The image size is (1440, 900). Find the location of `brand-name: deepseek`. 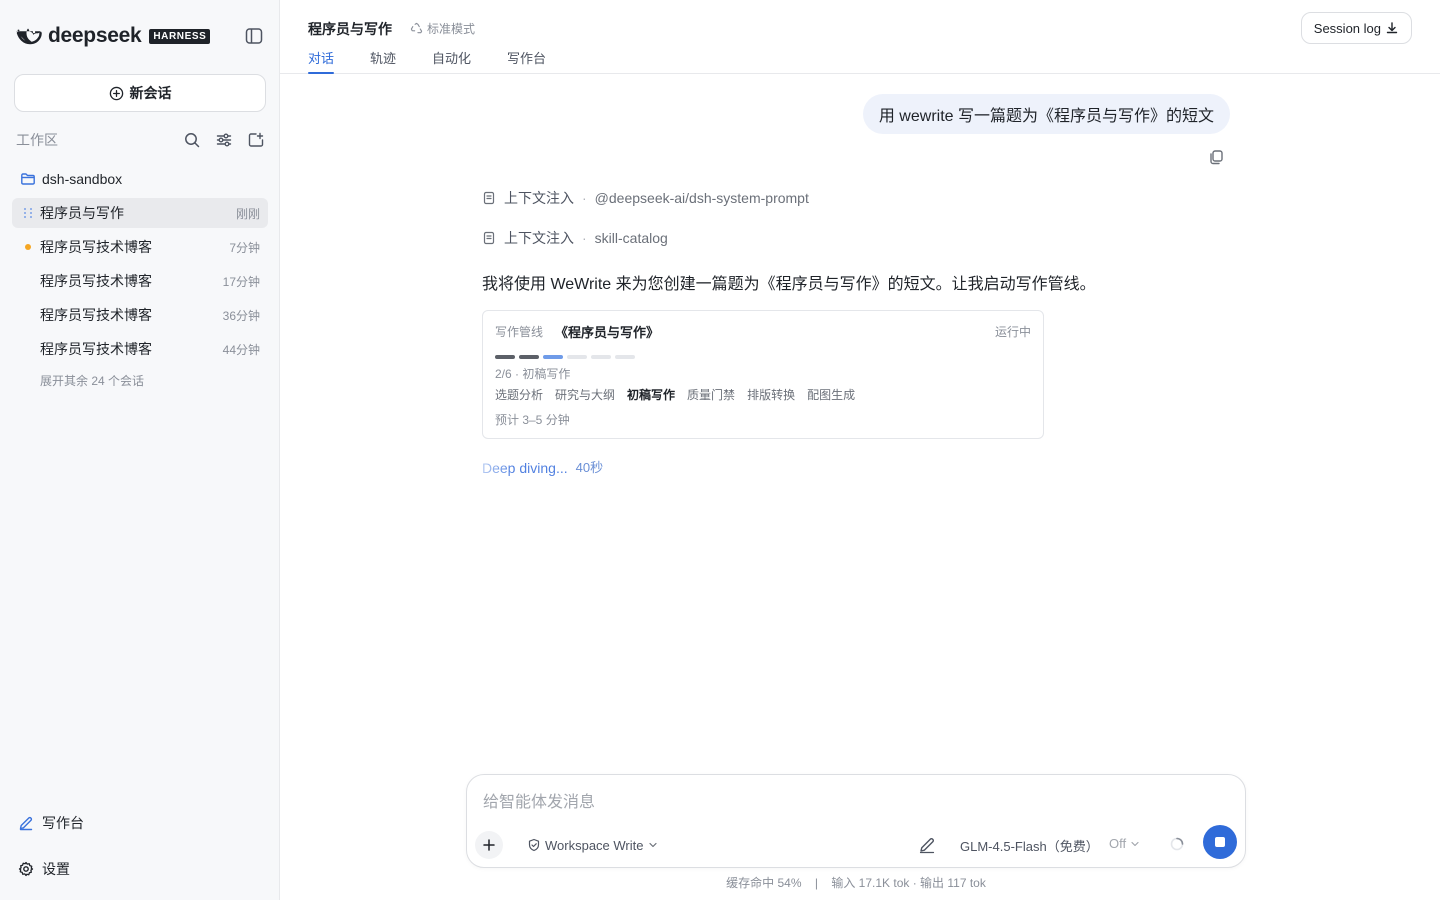

brand-name: deepseek is located at coordinates (95, 35).